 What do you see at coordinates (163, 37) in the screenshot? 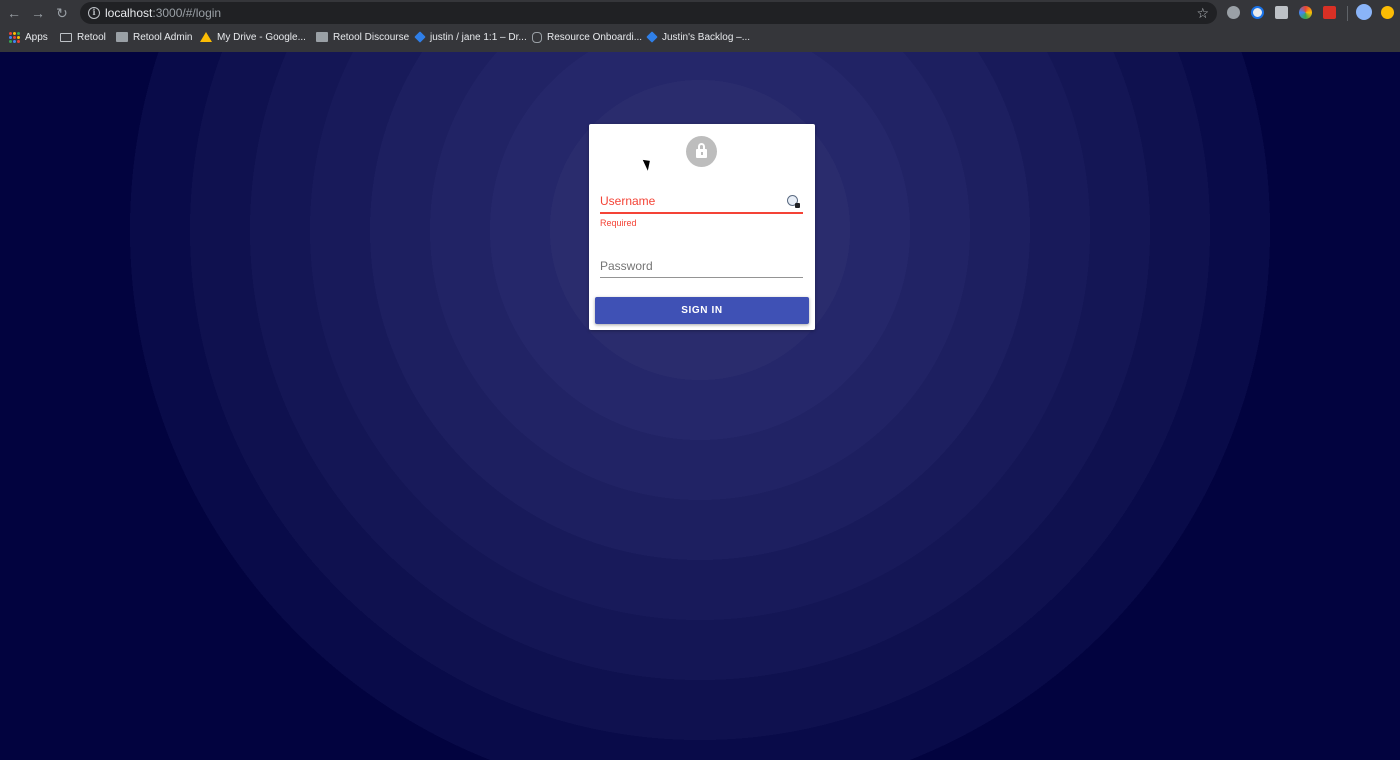
I see `bookmark-label: Retool Admin` at bounding box center [163, 37].